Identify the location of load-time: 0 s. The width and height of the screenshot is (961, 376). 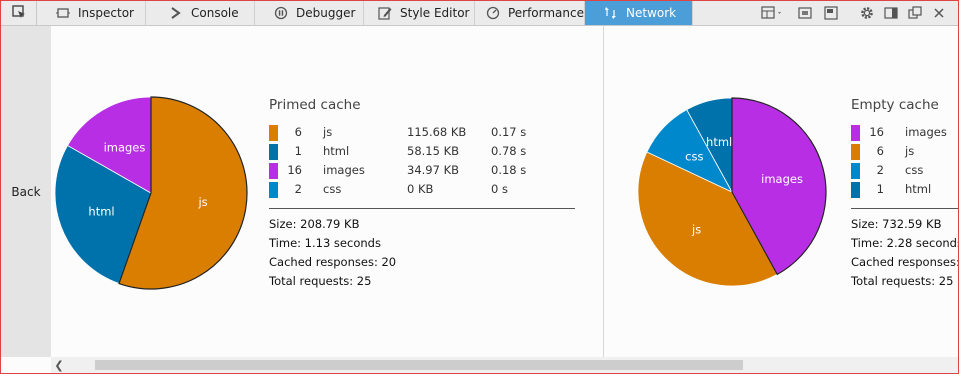
(499, 189).